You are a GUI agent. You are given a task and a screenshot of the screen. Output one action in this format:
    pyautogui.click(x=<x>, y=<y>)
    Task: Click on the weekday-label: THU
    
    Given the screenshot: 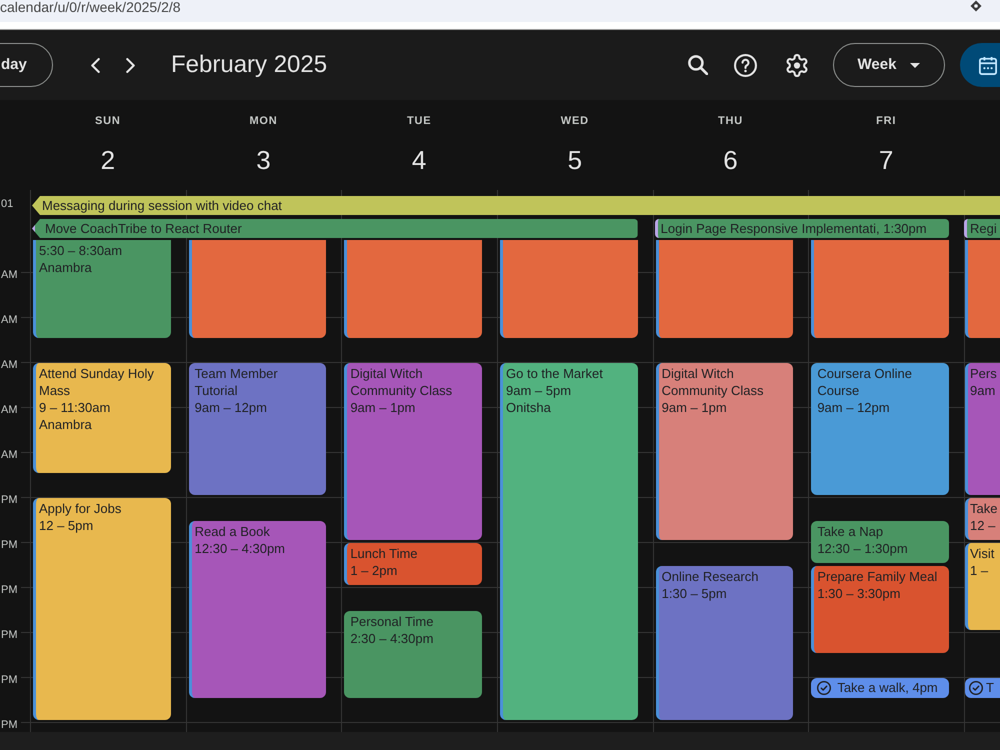 What is the action you would take?
    pyautogui.click(x=730, y=121)
    